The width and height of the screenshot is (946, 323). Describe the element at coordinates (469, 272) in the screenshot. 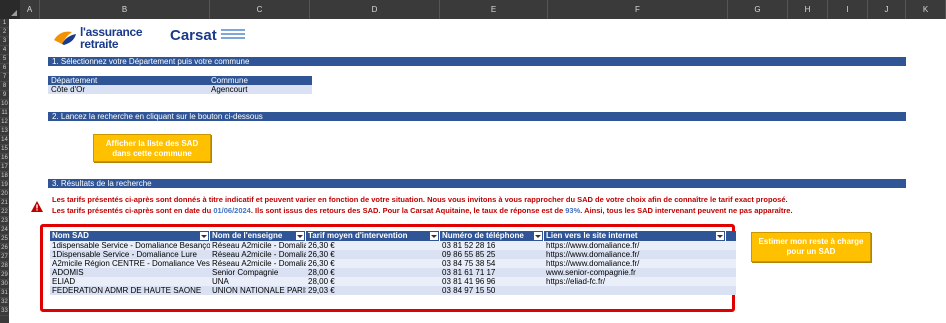

I see `cell-telephone: 03 81 61 71 17` at that location.